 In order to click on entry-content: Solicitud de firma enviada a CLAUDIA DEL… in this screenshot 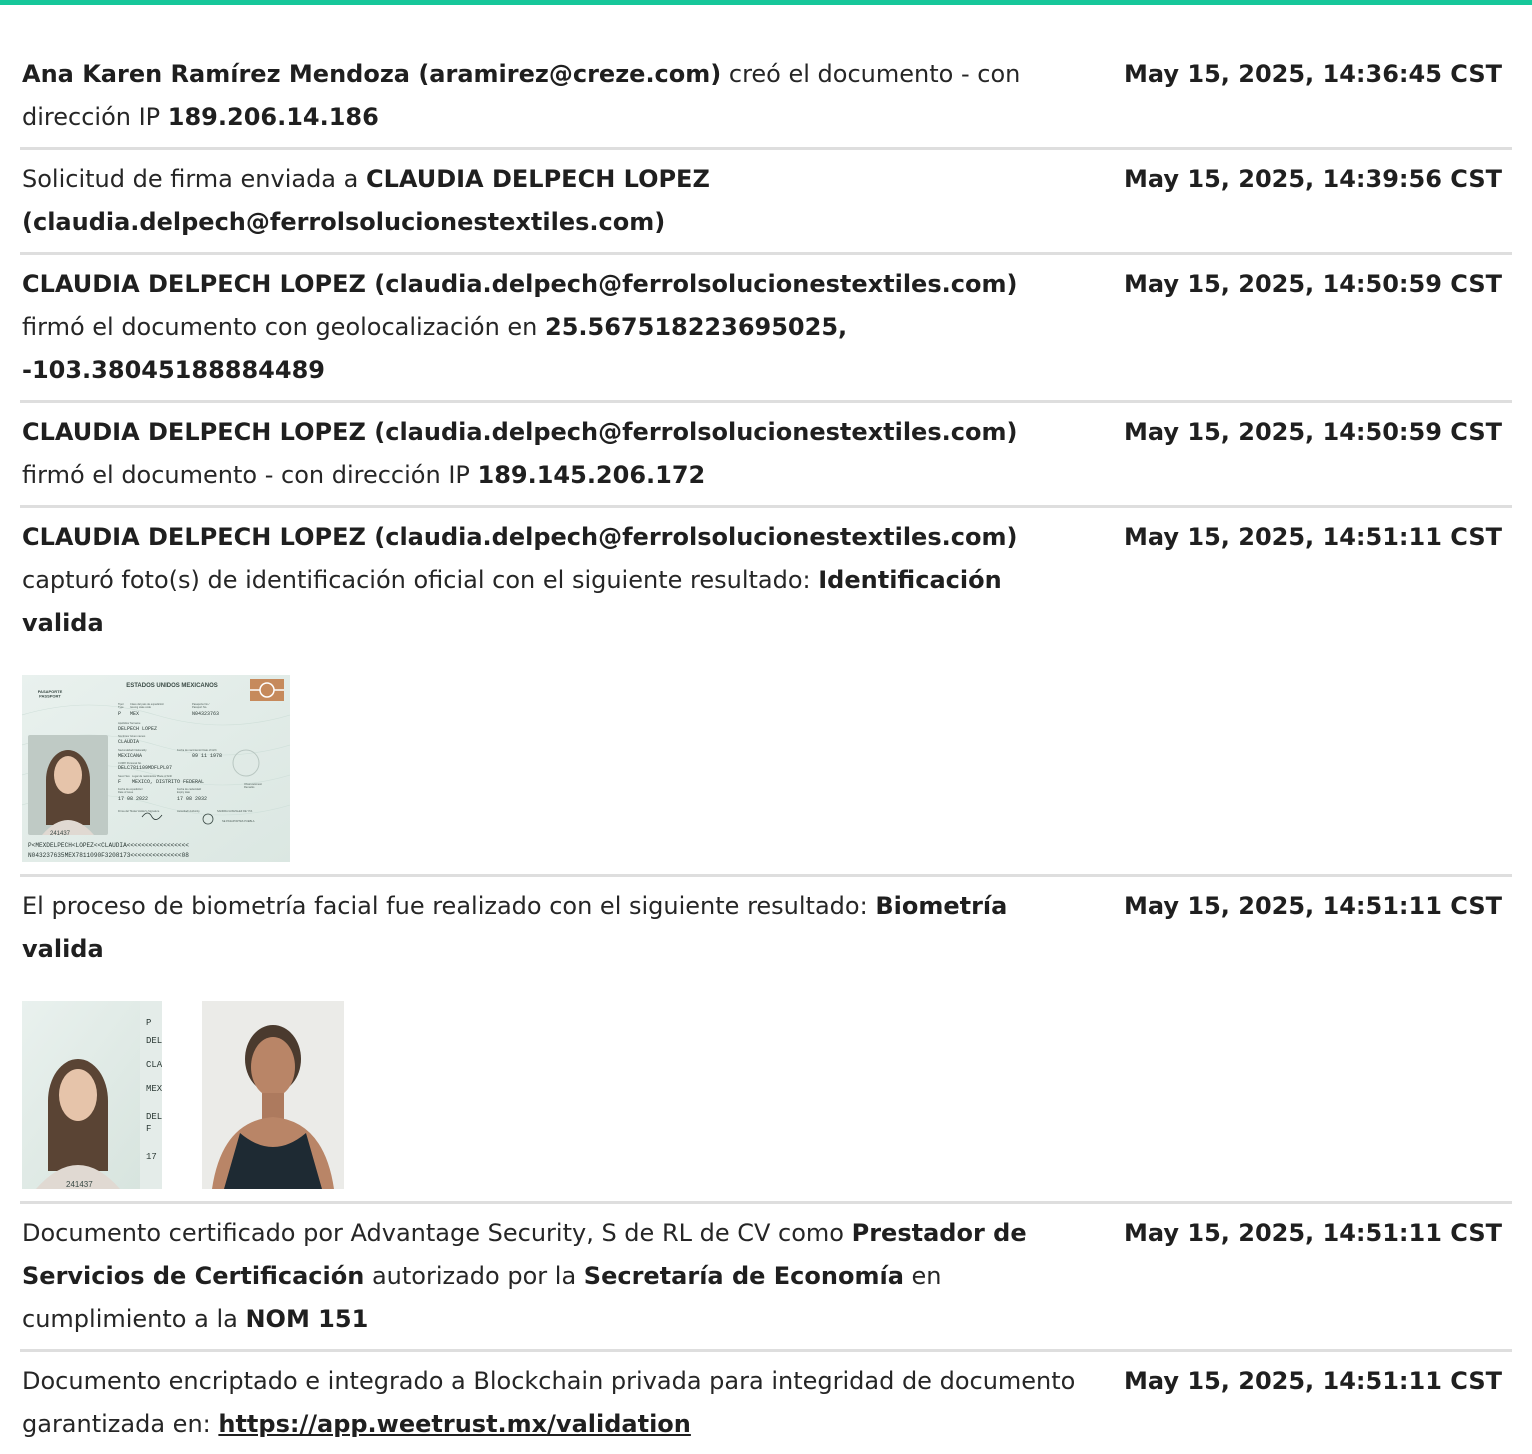, I will do `click(549, 201)`.